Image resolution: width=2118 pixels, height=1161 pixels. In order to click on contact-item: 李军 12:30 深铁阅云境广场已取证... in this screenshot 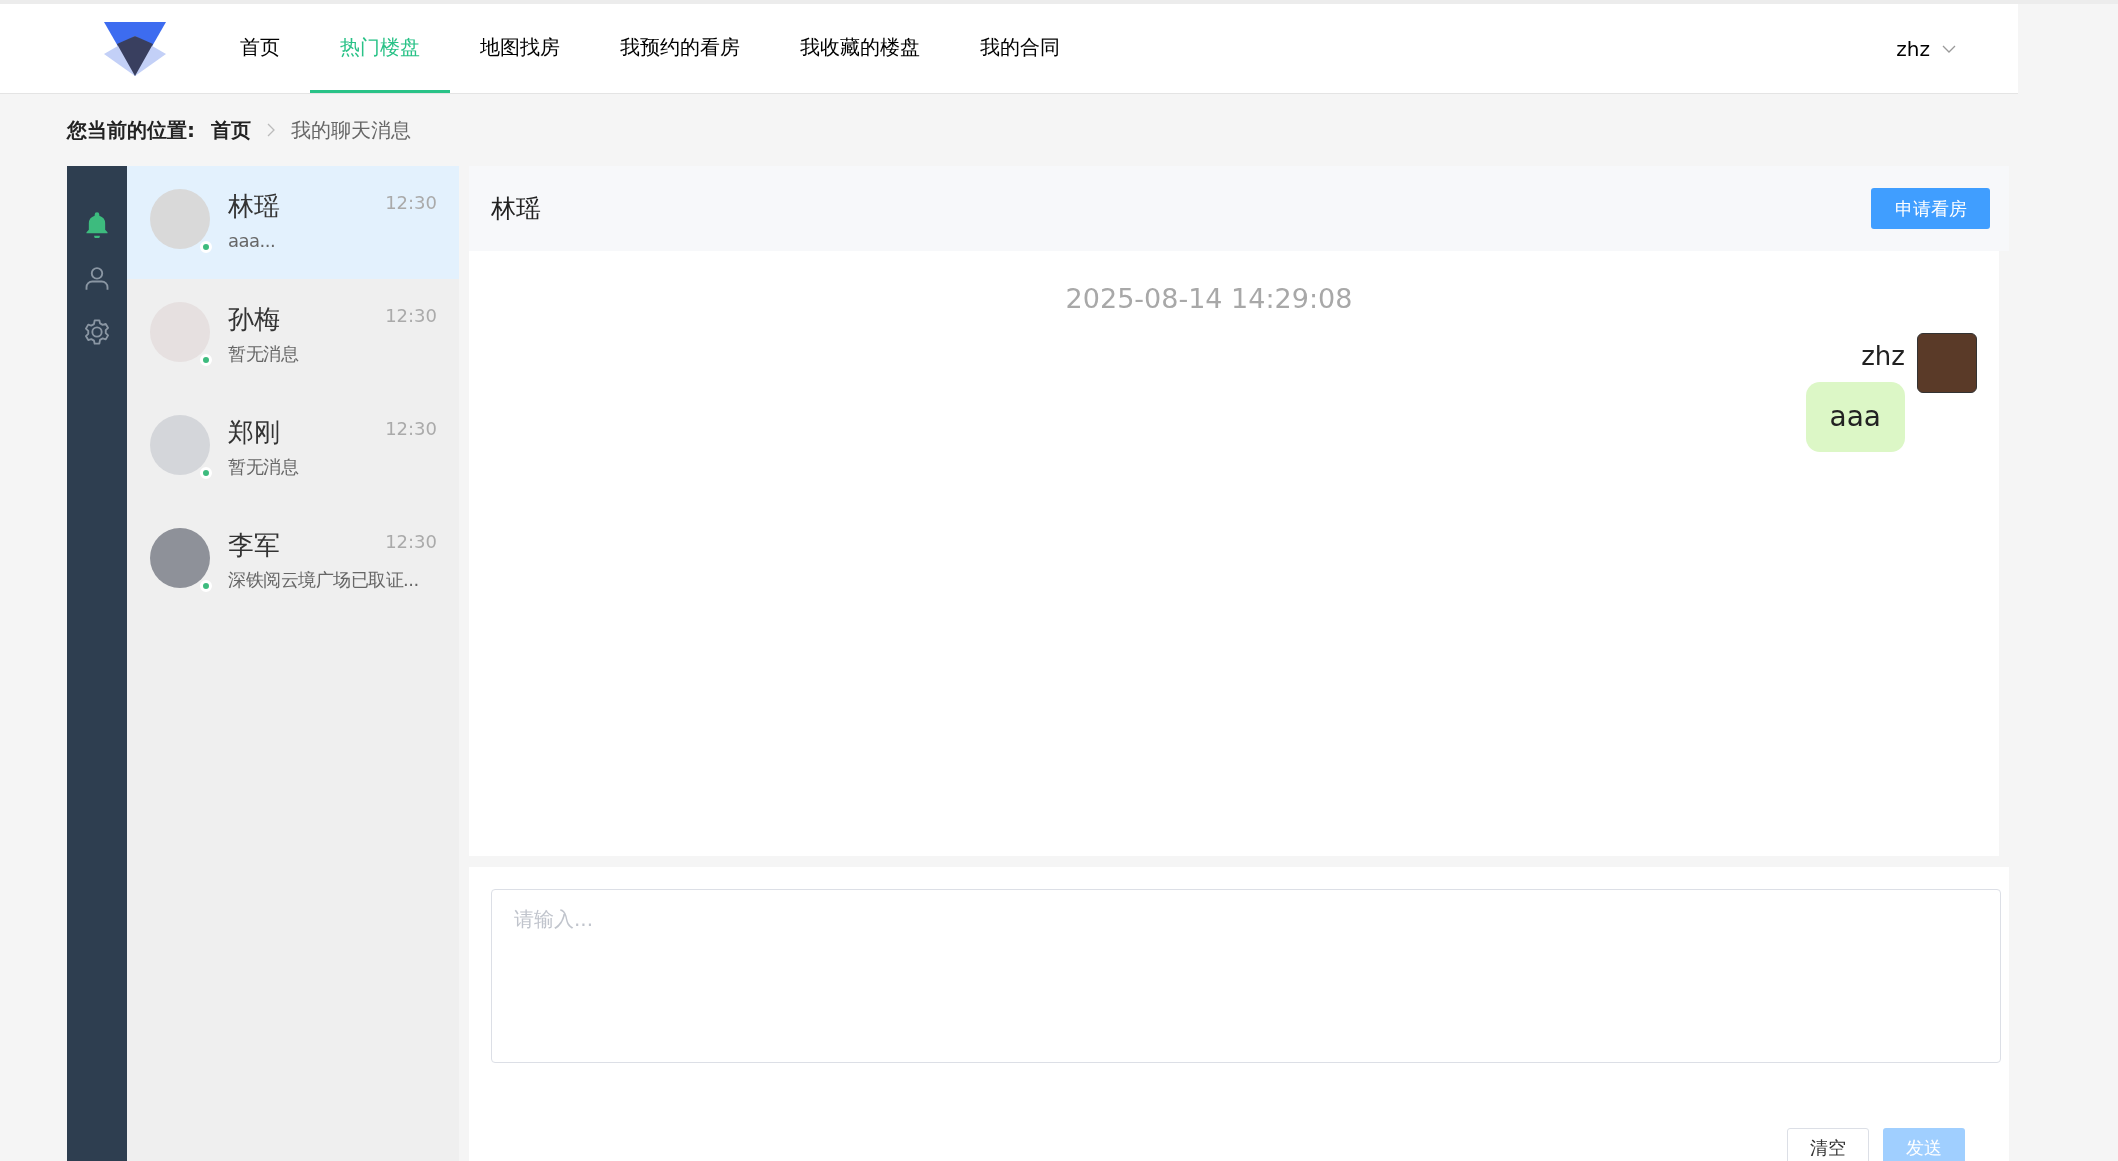, I will do `click(293, 561)`.